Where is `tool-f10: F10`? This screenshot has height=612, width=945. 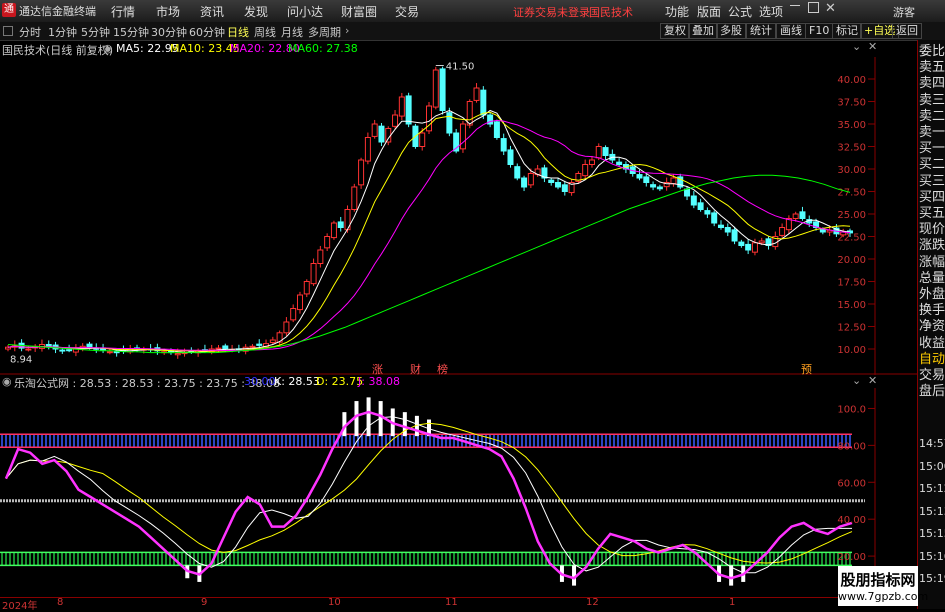 tool-f10: F10 is located at coordinates (819, 31).